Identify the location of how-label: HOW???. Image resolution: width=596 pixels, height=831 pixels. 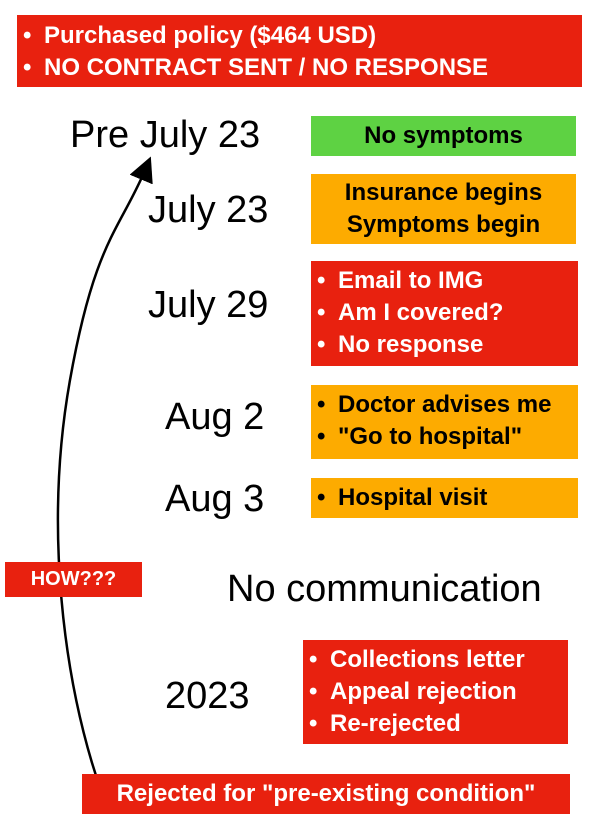
(73, 579).